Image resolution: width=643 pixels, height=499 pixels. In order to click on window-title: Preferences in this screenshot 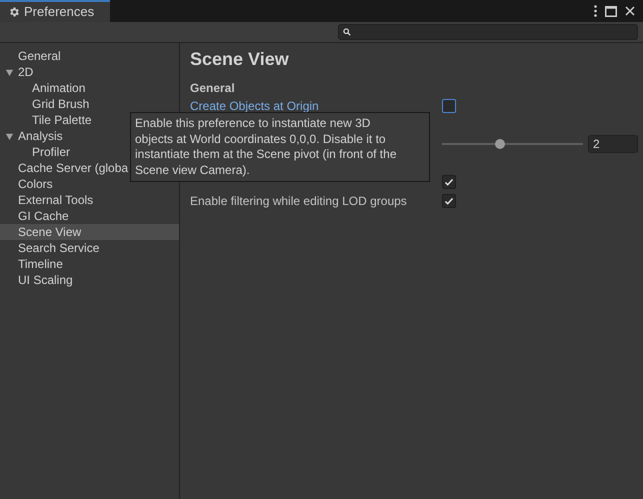, I will do `click(59, 12)`.